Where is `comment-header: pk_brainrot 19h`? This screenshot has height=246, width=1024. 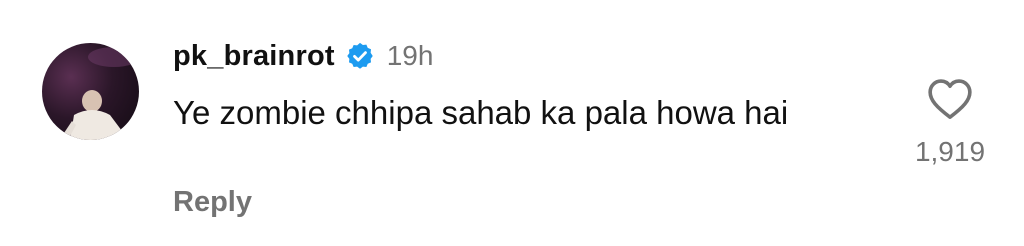 comment-header: pk_brainrot 19h is located at coordinates (303, 56).